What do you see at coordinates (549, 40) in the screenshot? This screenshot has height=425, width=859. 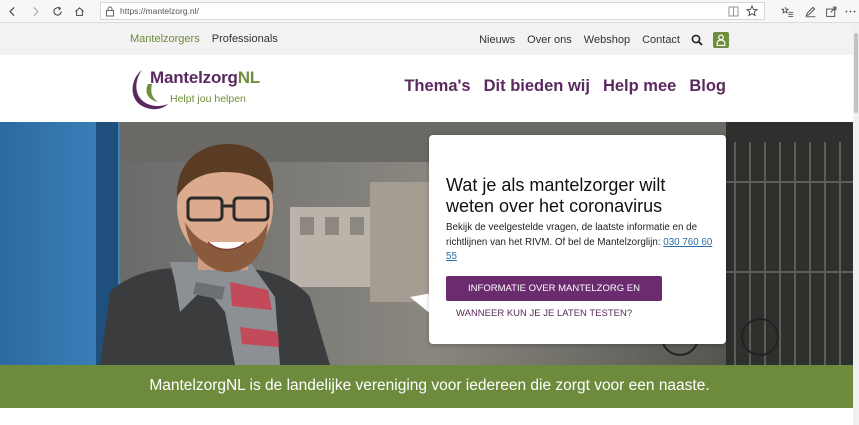 I see `nav-over-ons: Over ons` at bounding box center [549, 40].